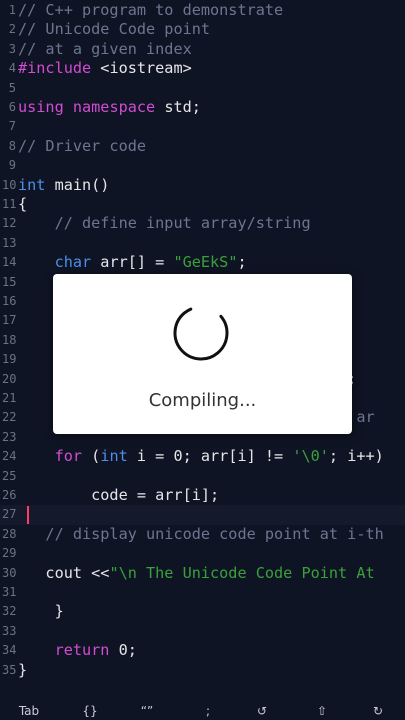  Describe the element at coordinates (322, 711) in the screenshot. I see `shift-arrow-icon: ⇧` at that location.